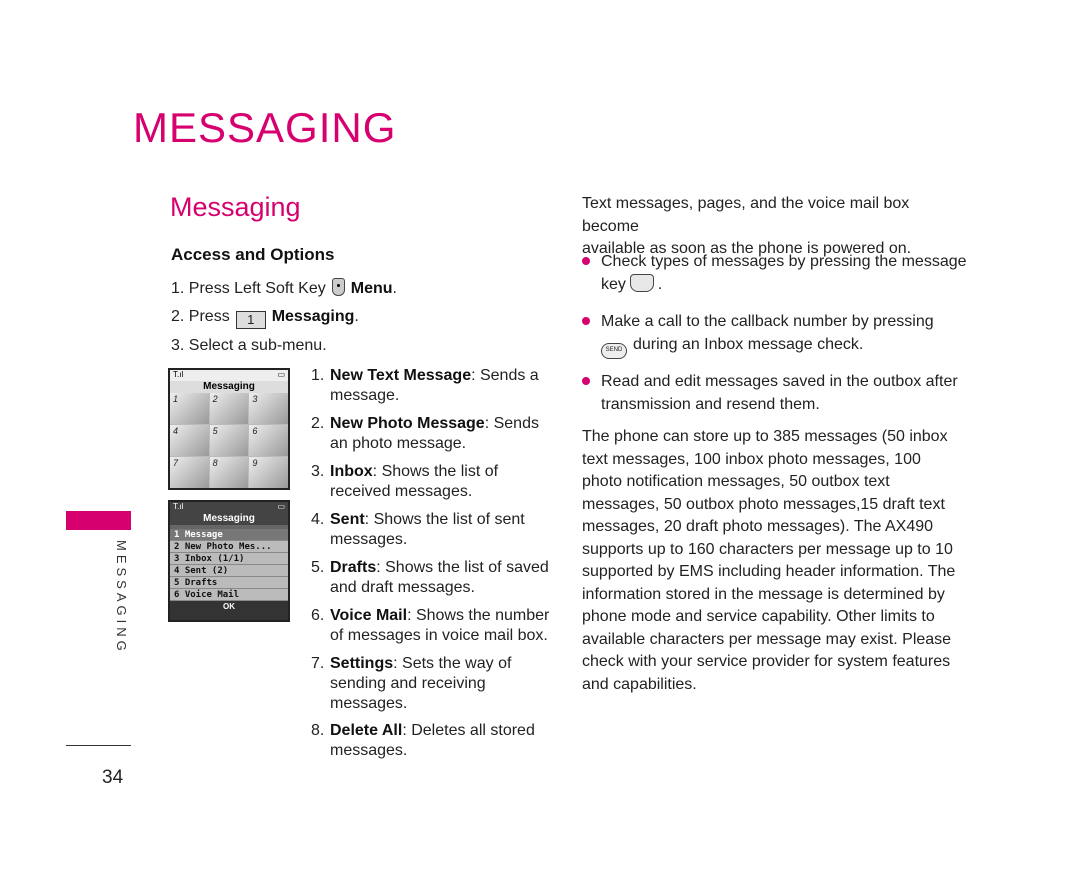 Image resolution: width=1080 pixels, height=896 pixels. What do you see at coordinates (418, 529) in the screenshot?
I see `submenu-item: 4. Sent: Shows the list of sent messages.` at bounding box center [418, 529].